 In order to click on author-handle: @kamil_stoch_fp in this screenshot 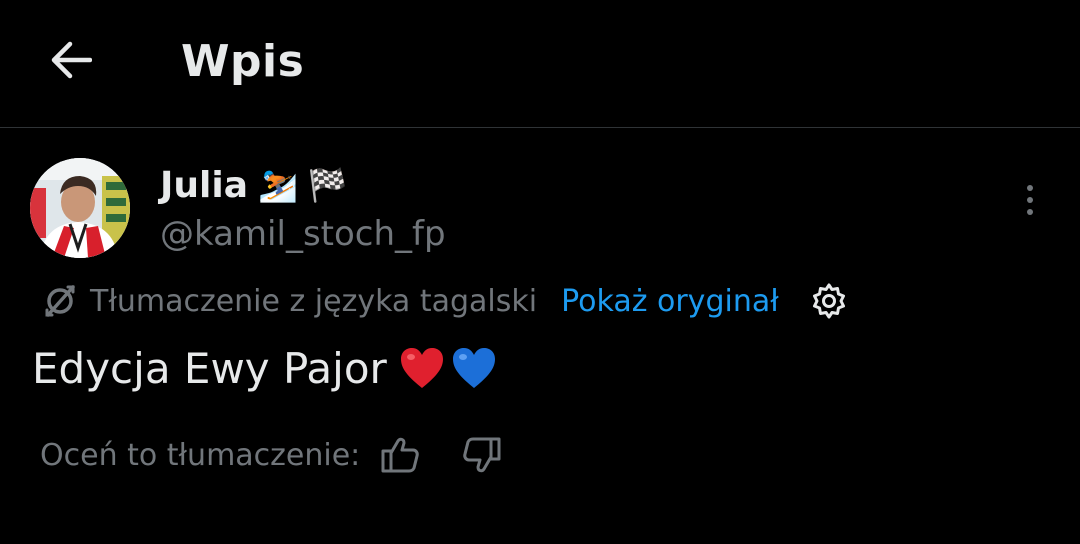, I will do `click(303, 234)`.